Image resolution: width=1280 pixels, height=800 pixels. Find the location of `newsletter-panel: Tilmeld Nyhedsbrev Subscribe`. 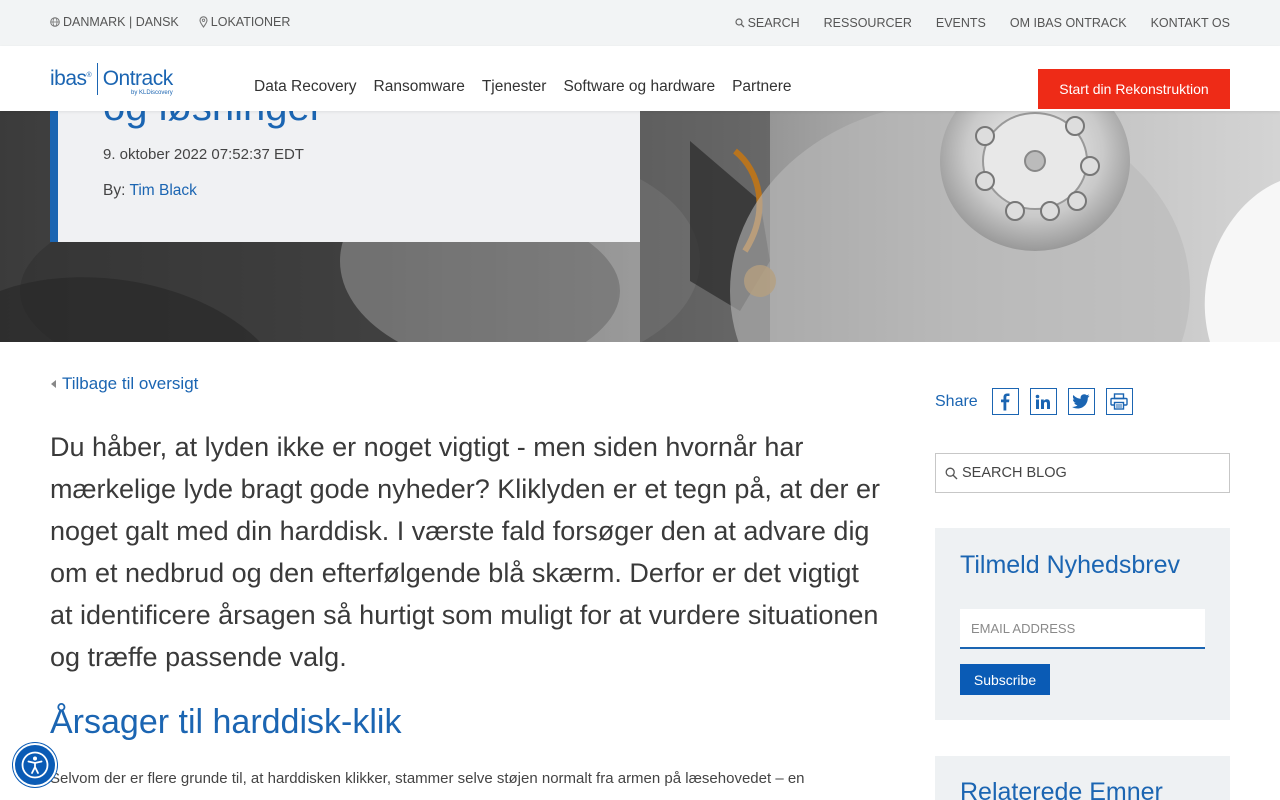

newsletter-panel: Tilmeld Nyhedsbrev Subscribe is located at coordinates (1082, 624).